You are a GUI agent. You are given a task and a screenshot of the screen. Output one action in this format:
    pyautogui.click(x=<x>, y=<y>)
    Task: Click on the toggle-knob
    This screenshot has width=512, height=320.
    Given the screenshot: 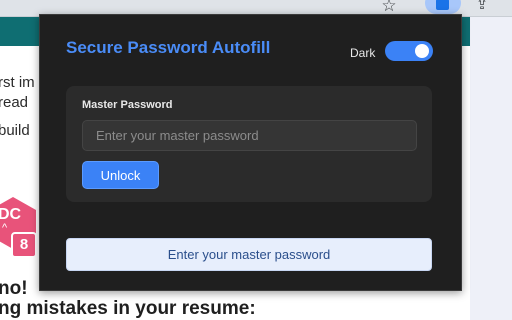 What is the action you would take?
    pyautogui.click(x=422, y=51)
    